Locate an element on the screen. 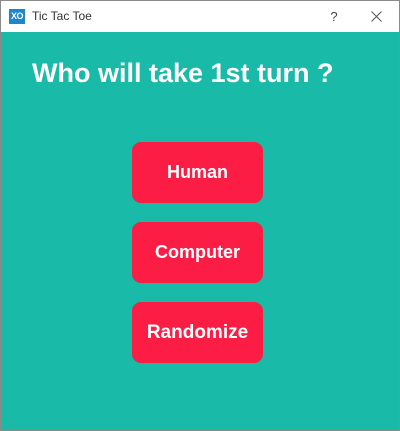  human-button-label: Human is located at coordinates (197, 172).